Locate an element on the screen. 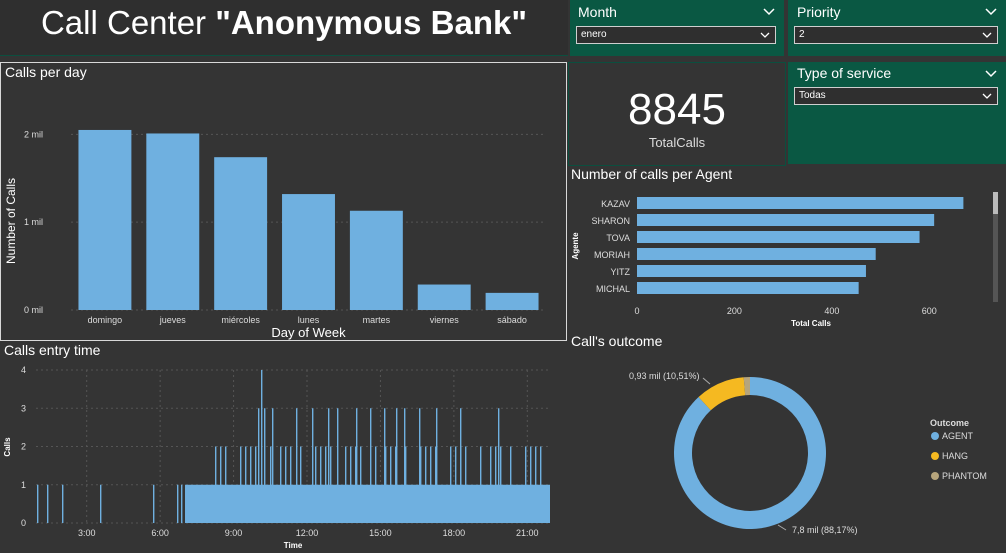  y-axis-label: Agente is located at coordinates (575, 246).